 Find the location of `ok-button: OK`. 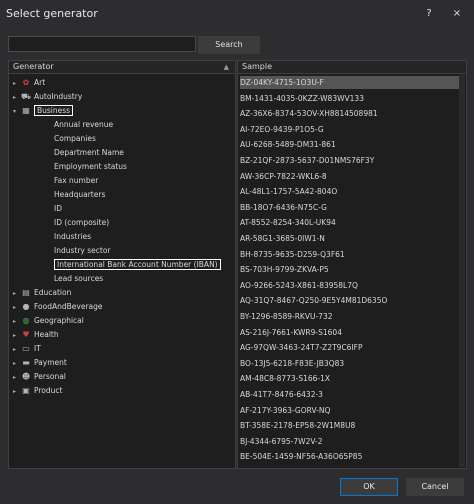

ok-button: OK is located at coordinates (369, 487).